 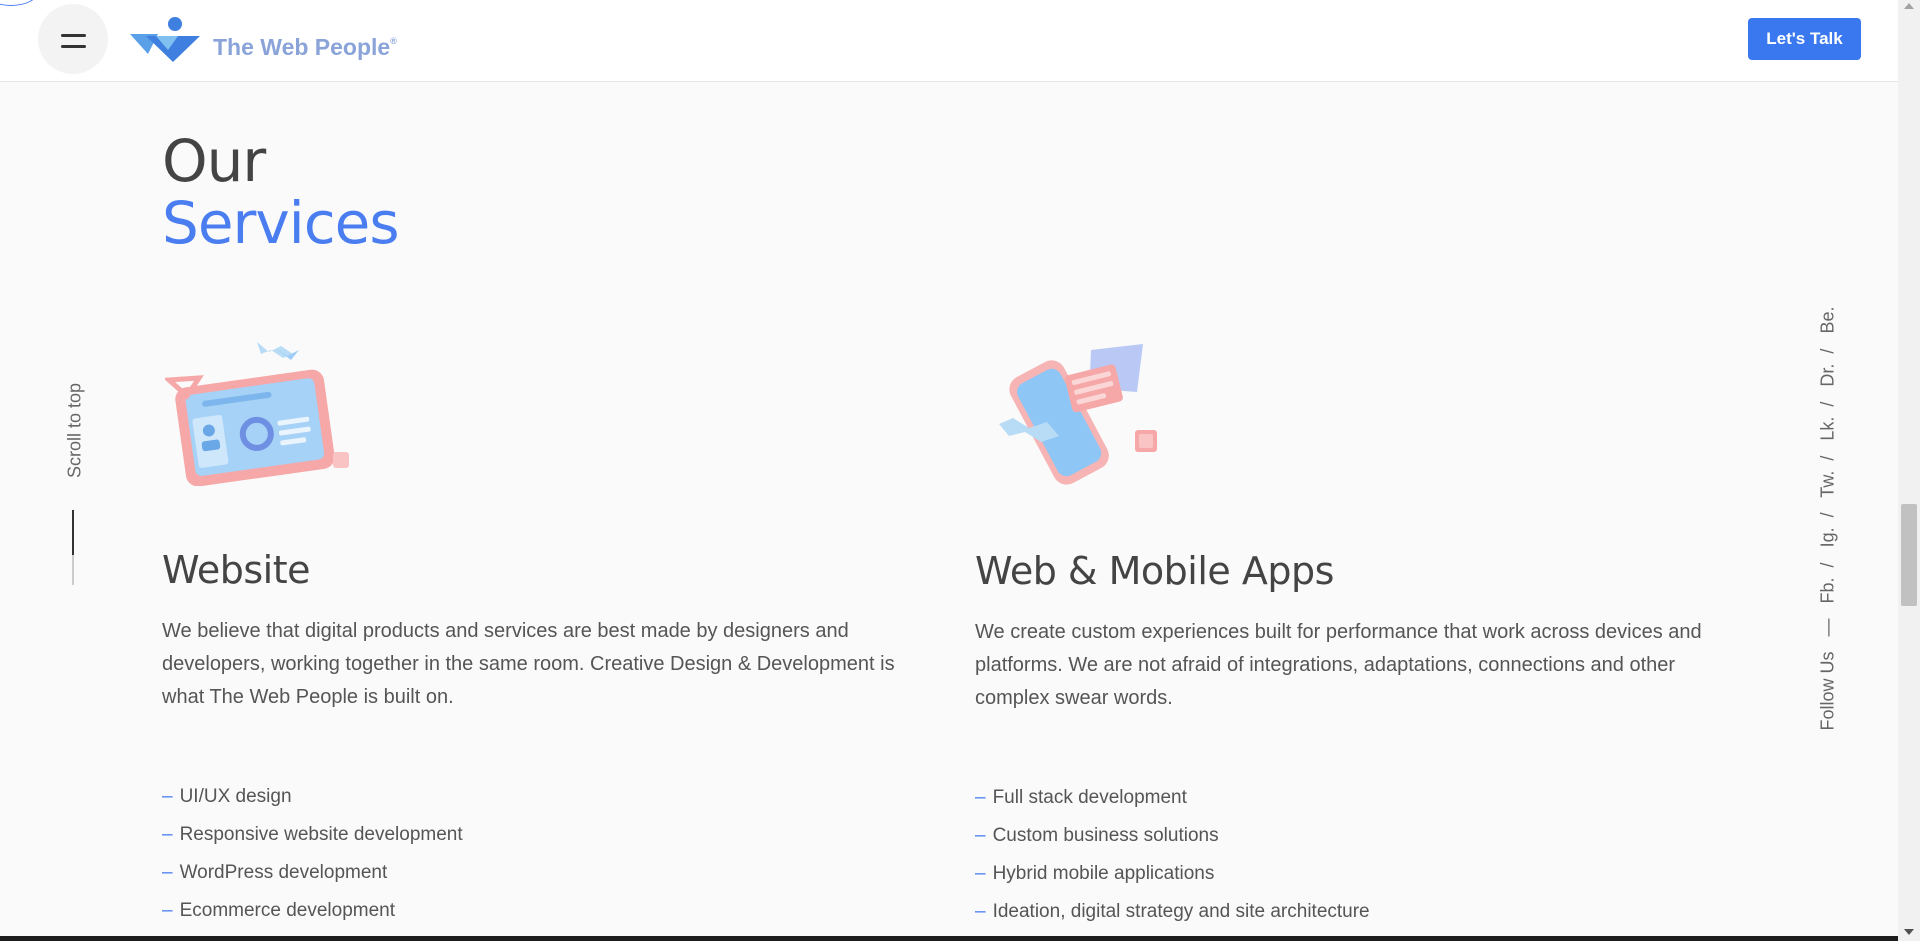 What do you see at coordinates (1828, 320) in the screenshot?
I see `social-link-be: Be.` at bounding box center [1828, 320].